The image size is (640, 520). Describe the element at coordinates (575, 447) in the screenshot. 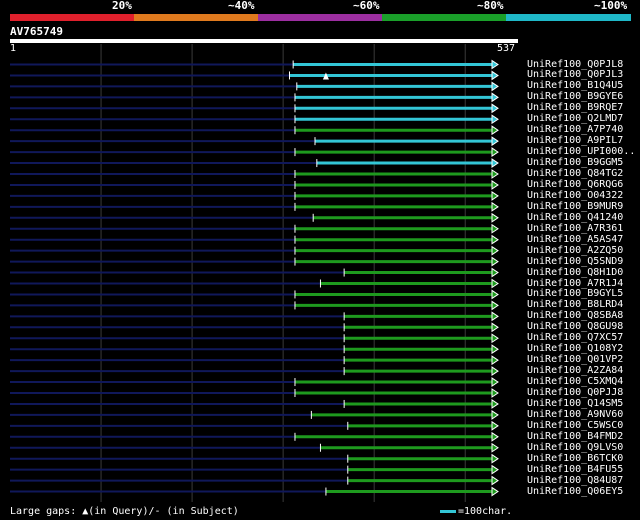

I see `hit-label: UniRef100_Q9LVS0` at that location.